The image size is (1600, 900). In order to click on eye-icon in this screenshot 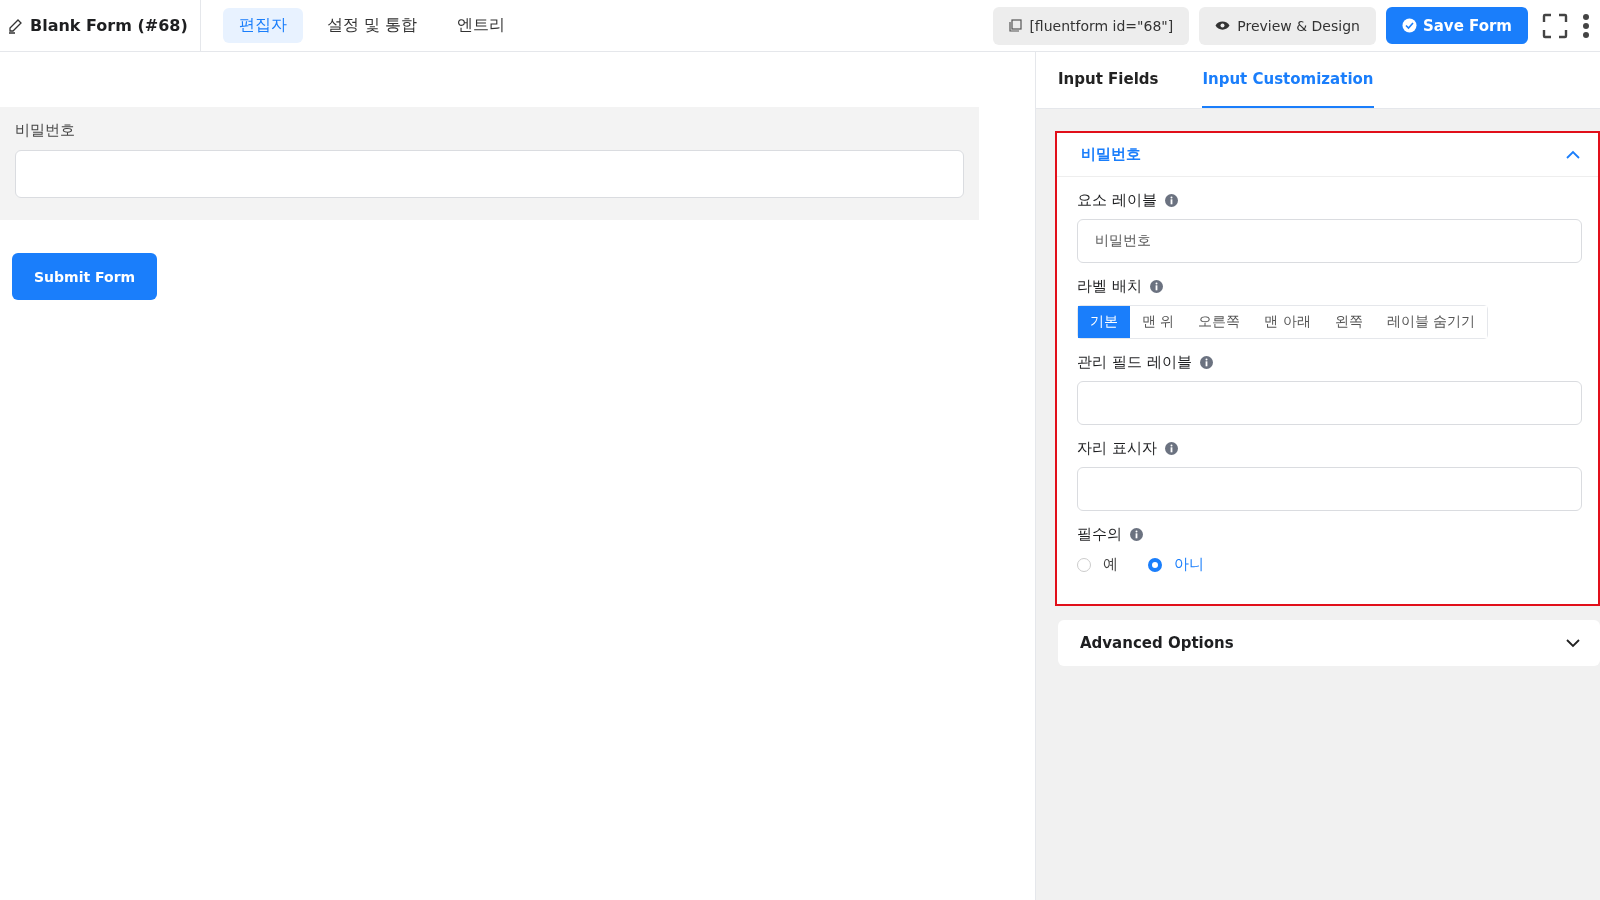, I will do `click(1223, 25)`.